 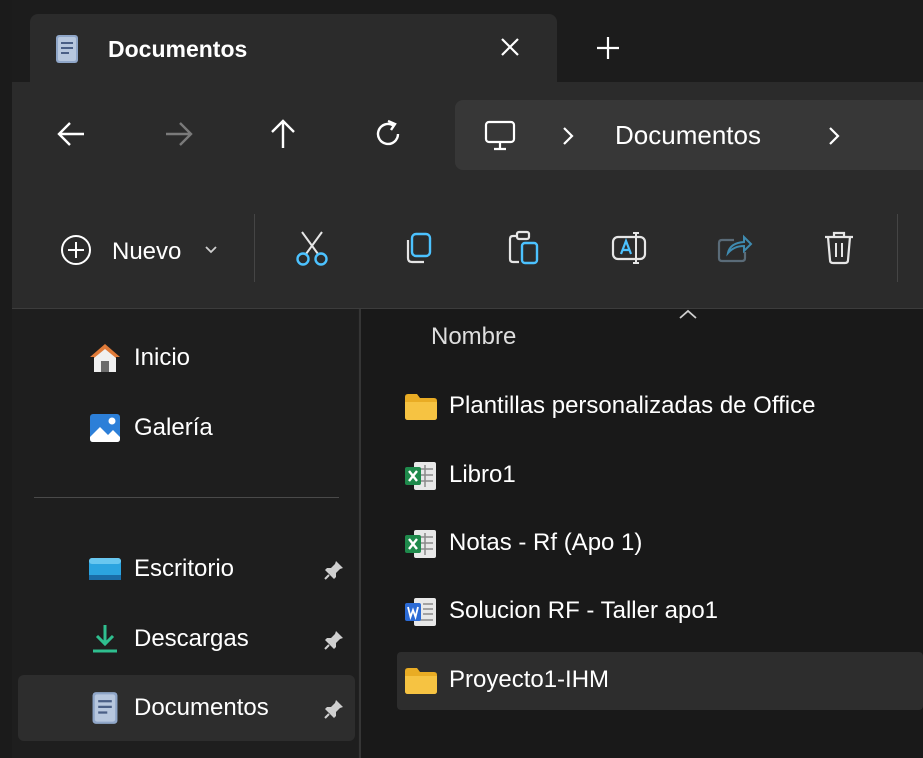 I want to click on sidebar-item-label: Inicio, so click(x=162, y=357).